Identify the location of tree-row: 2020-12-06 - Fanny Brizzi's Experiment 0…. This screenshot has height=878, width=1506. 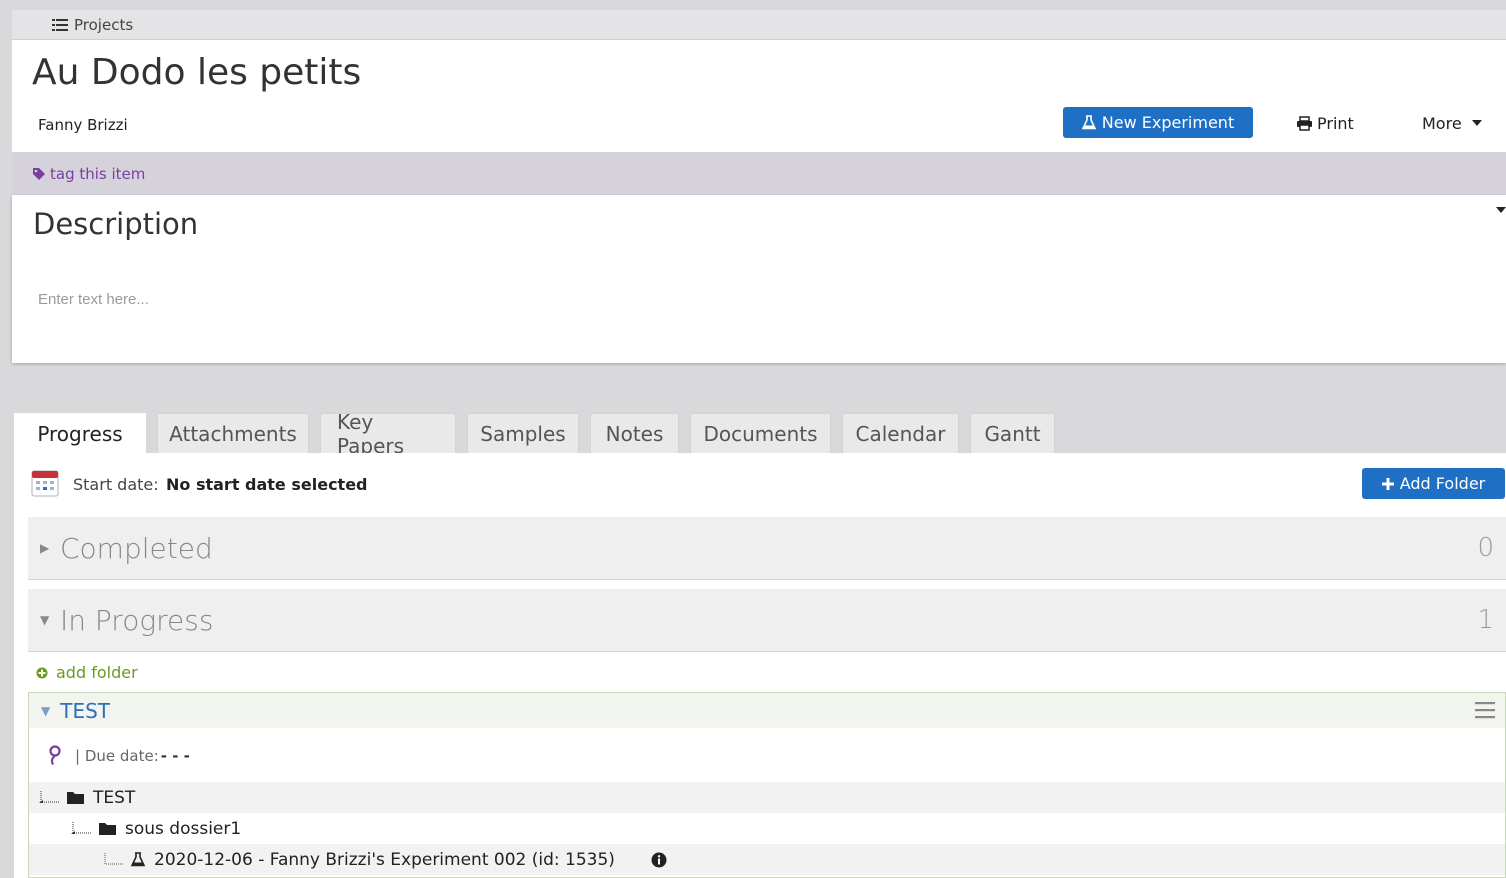
(767, 859).